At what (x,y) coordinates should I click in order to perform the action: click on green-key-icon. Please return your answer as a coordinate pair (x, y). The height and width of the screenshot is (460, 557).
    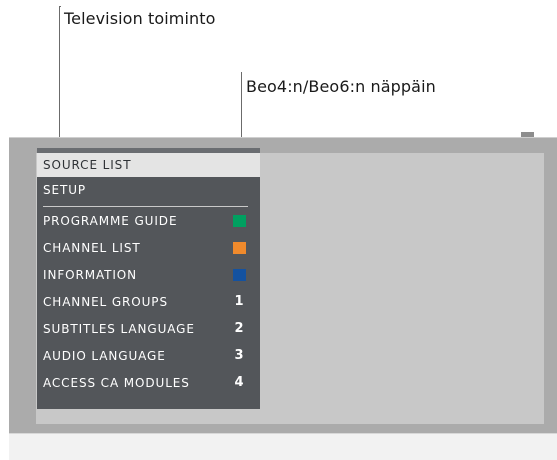
    Looking at the image, I should click on (239, 221).